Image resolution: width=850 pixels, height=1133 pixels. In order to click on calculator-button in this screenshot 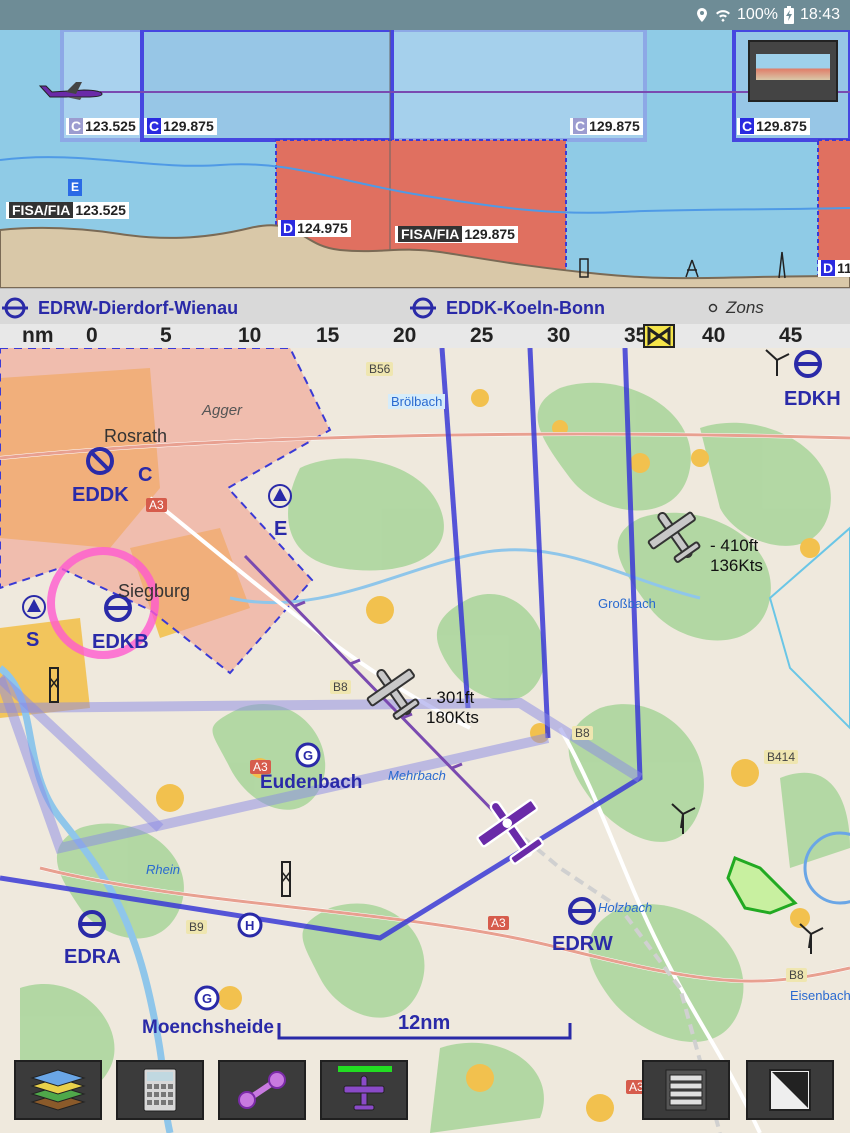, I will do `click(160, 1090)`.